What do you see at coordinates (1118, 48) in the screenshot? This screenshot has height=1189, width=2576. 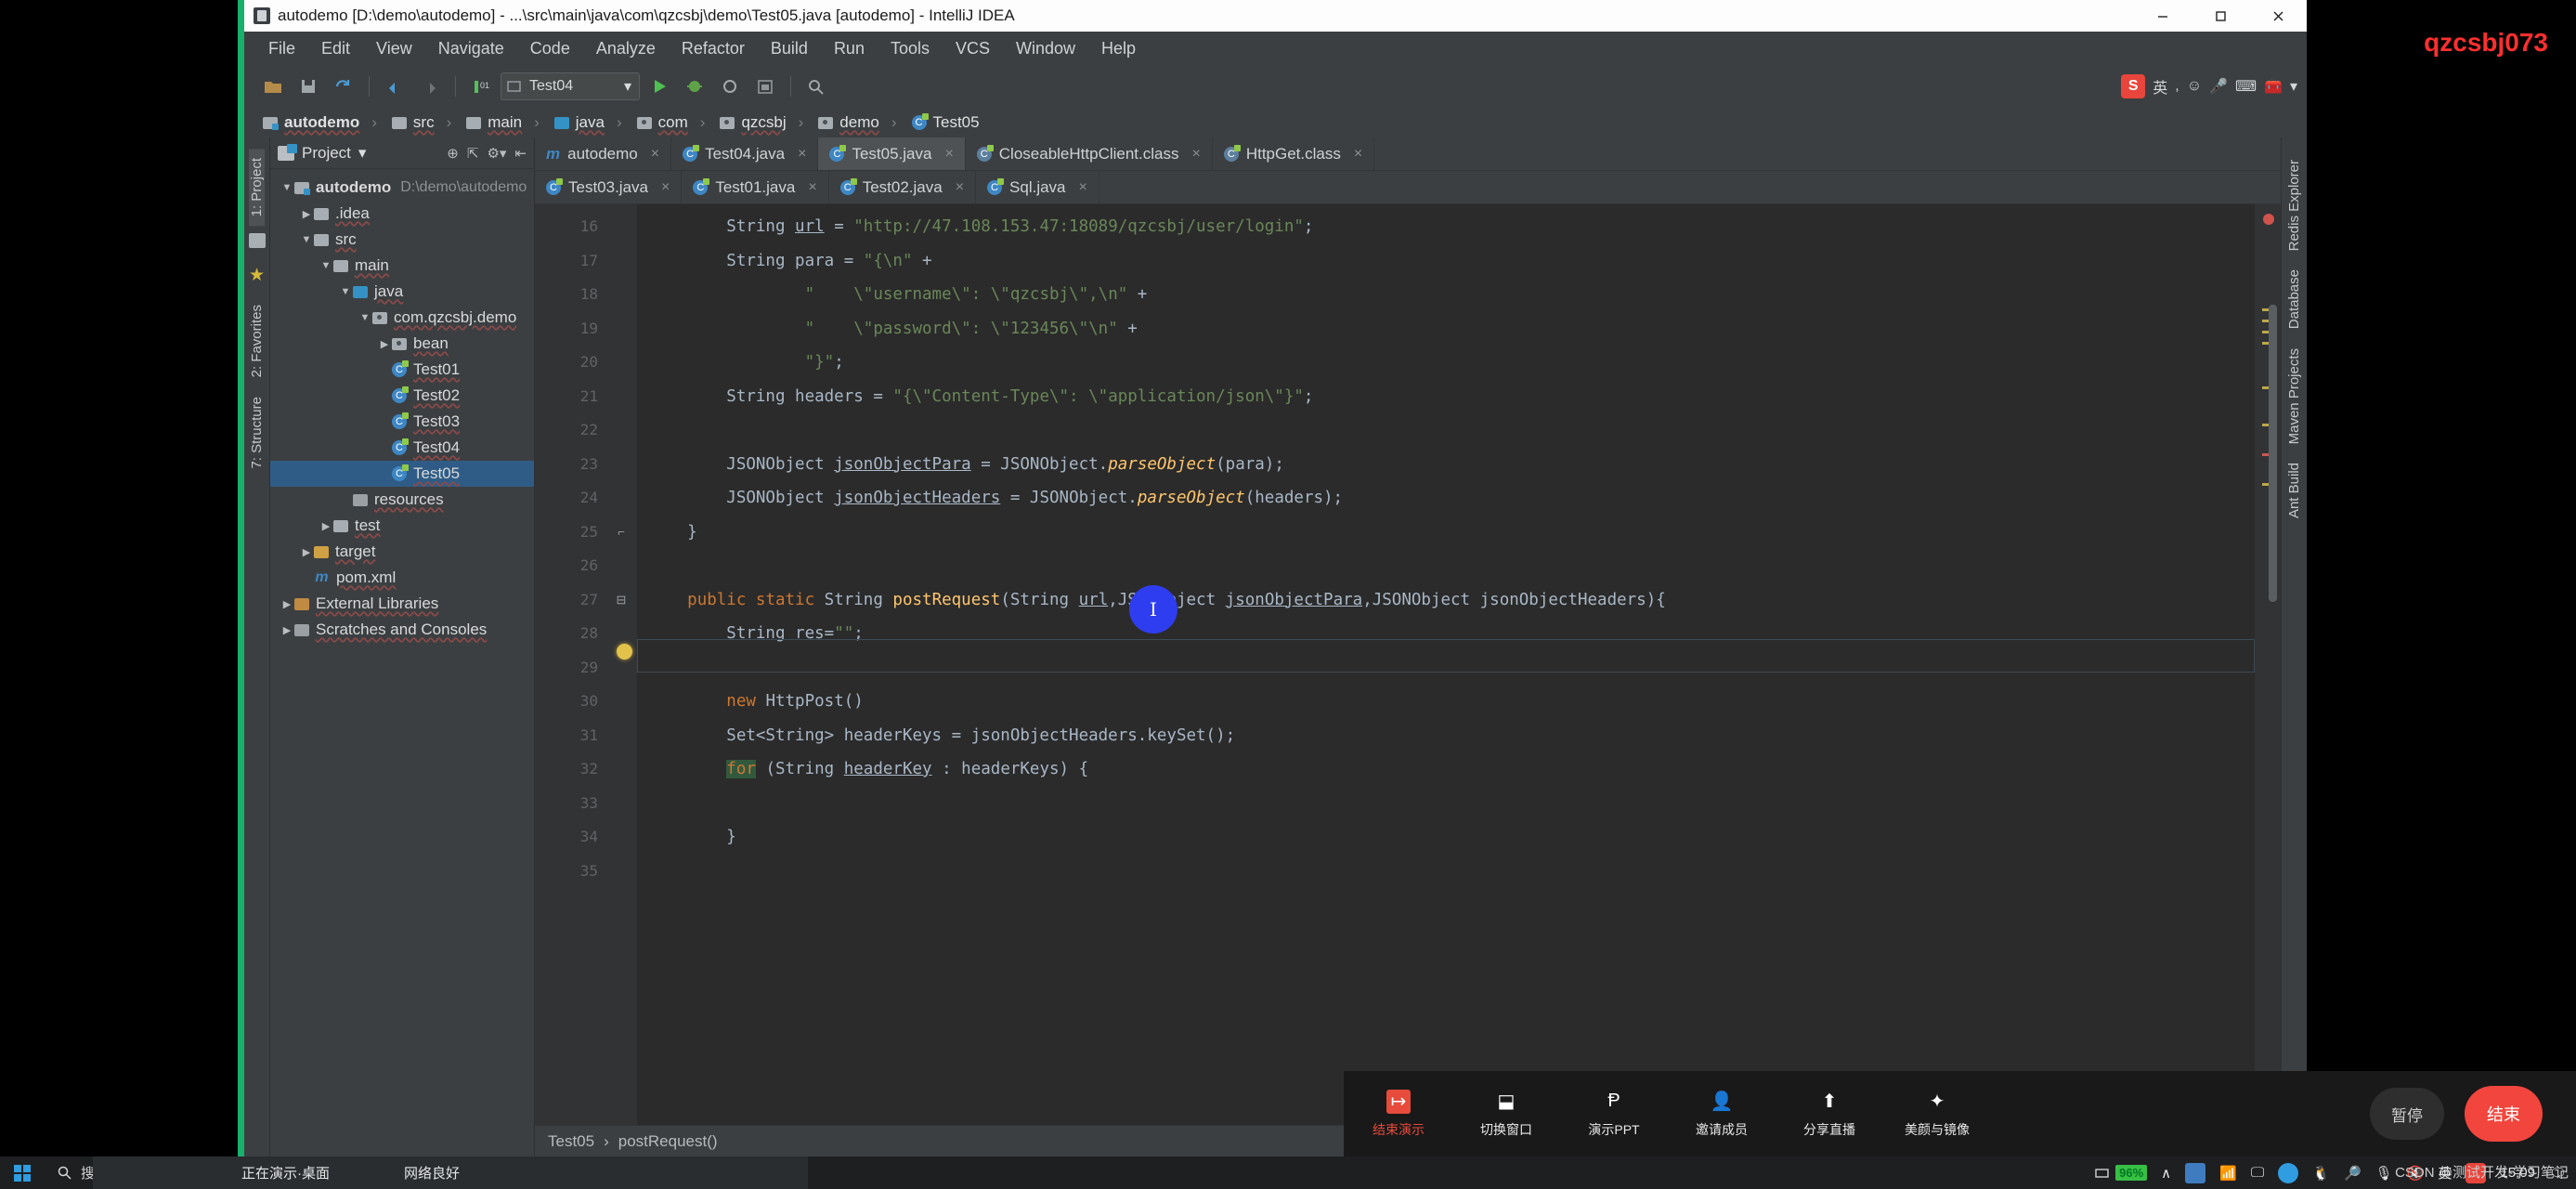 I see `menu-help: Help` at bounding box center [1118, 48].